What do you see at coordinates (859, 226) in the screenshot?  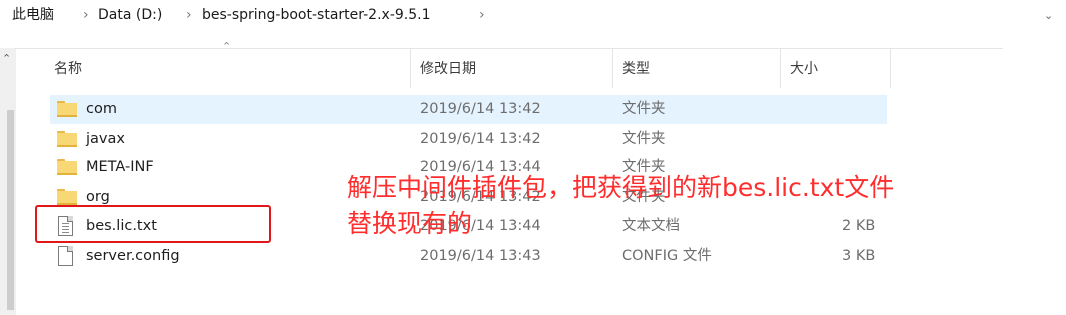 I see `file-size: 2 KB` at bounding box center [859, 226].